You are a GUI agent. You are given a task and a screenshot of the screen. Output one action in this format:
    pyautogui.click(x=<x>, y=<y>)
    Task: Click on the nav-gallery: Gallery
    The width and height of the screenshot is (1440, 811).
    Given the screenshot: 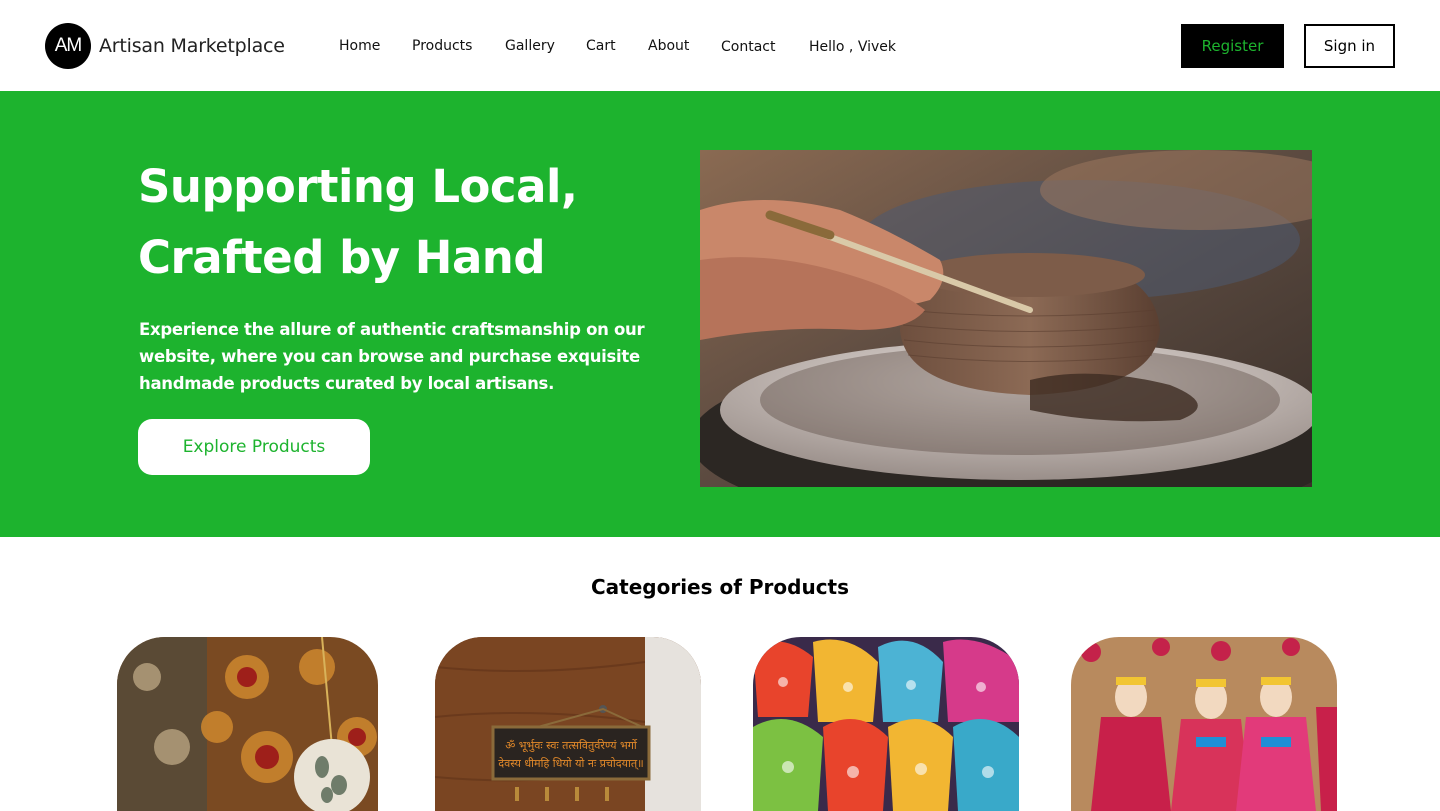 What is the action you would take?
    pyautogui.click(x=530, y=46)
    